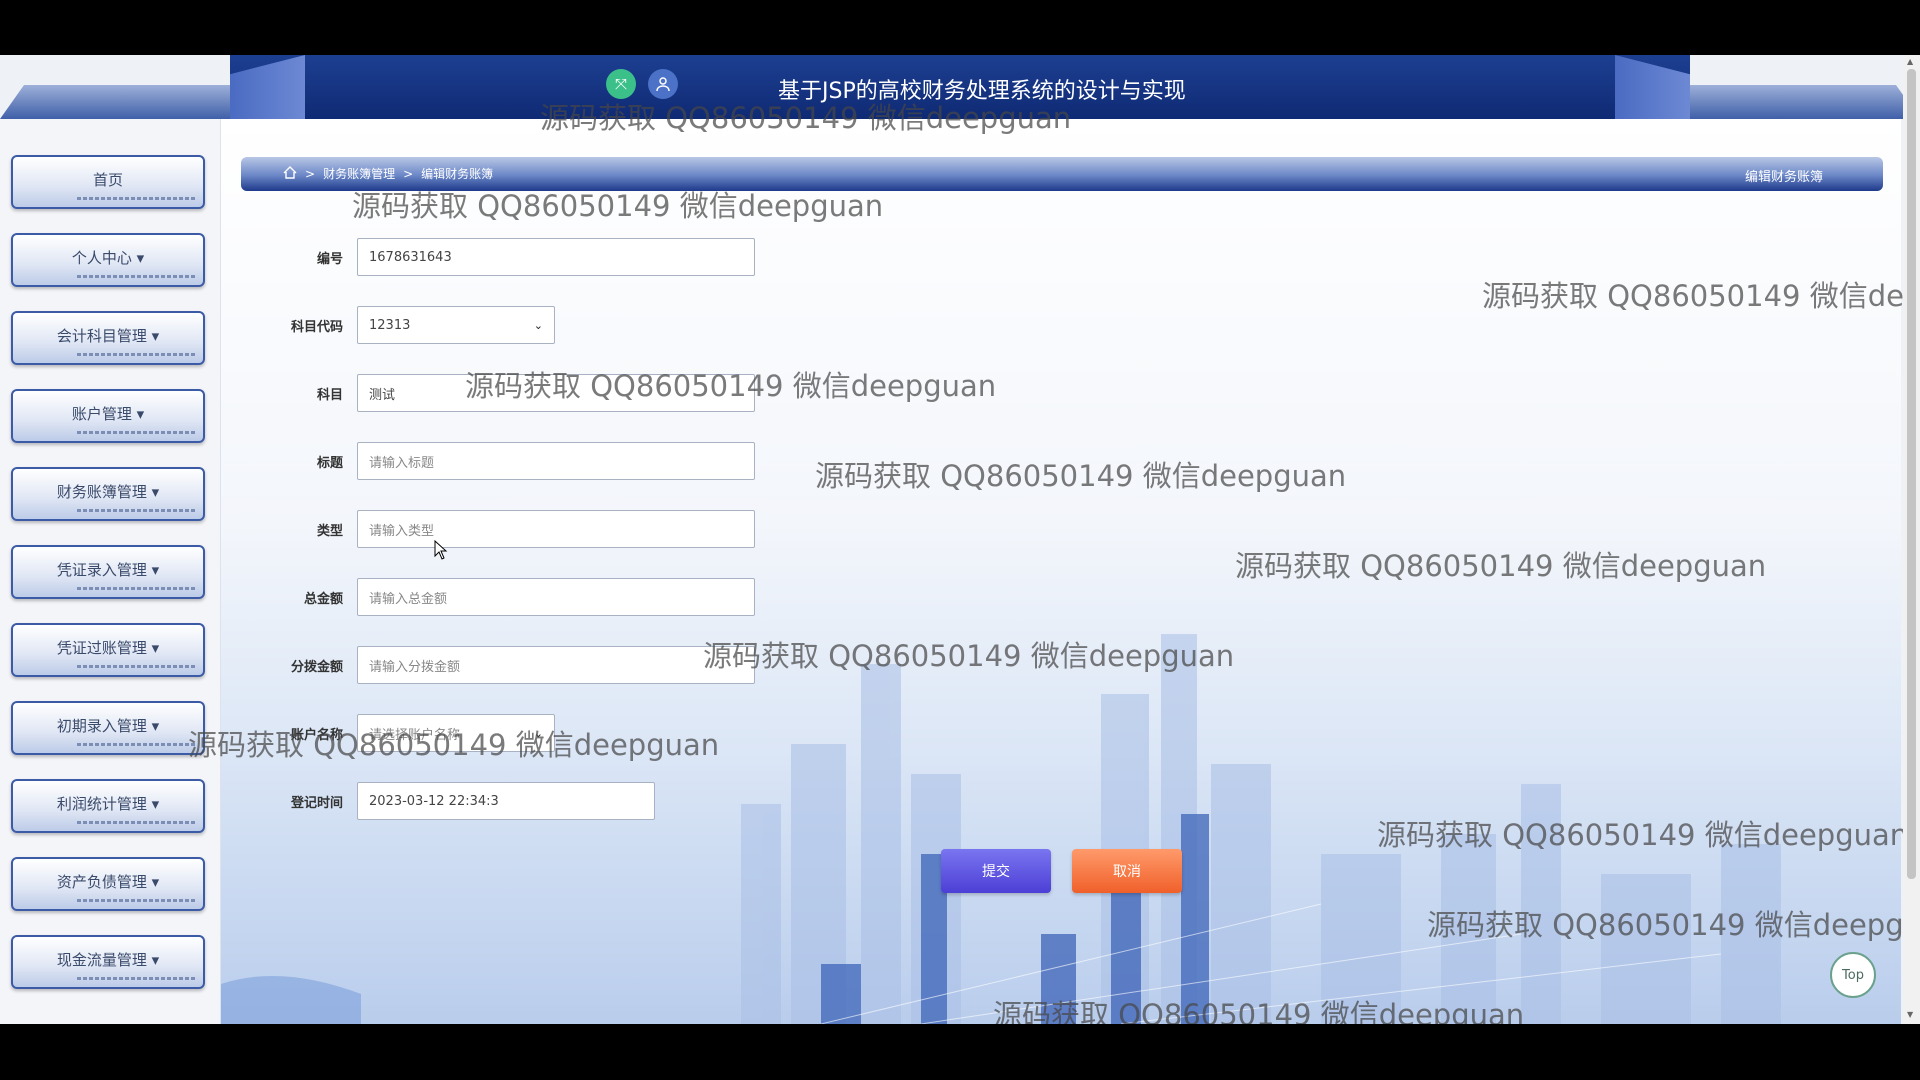 This screenshot has height=1080, width=1920. I want to click on sidebar-item-label: 现金流量管理 ▾, so click(108, 959).